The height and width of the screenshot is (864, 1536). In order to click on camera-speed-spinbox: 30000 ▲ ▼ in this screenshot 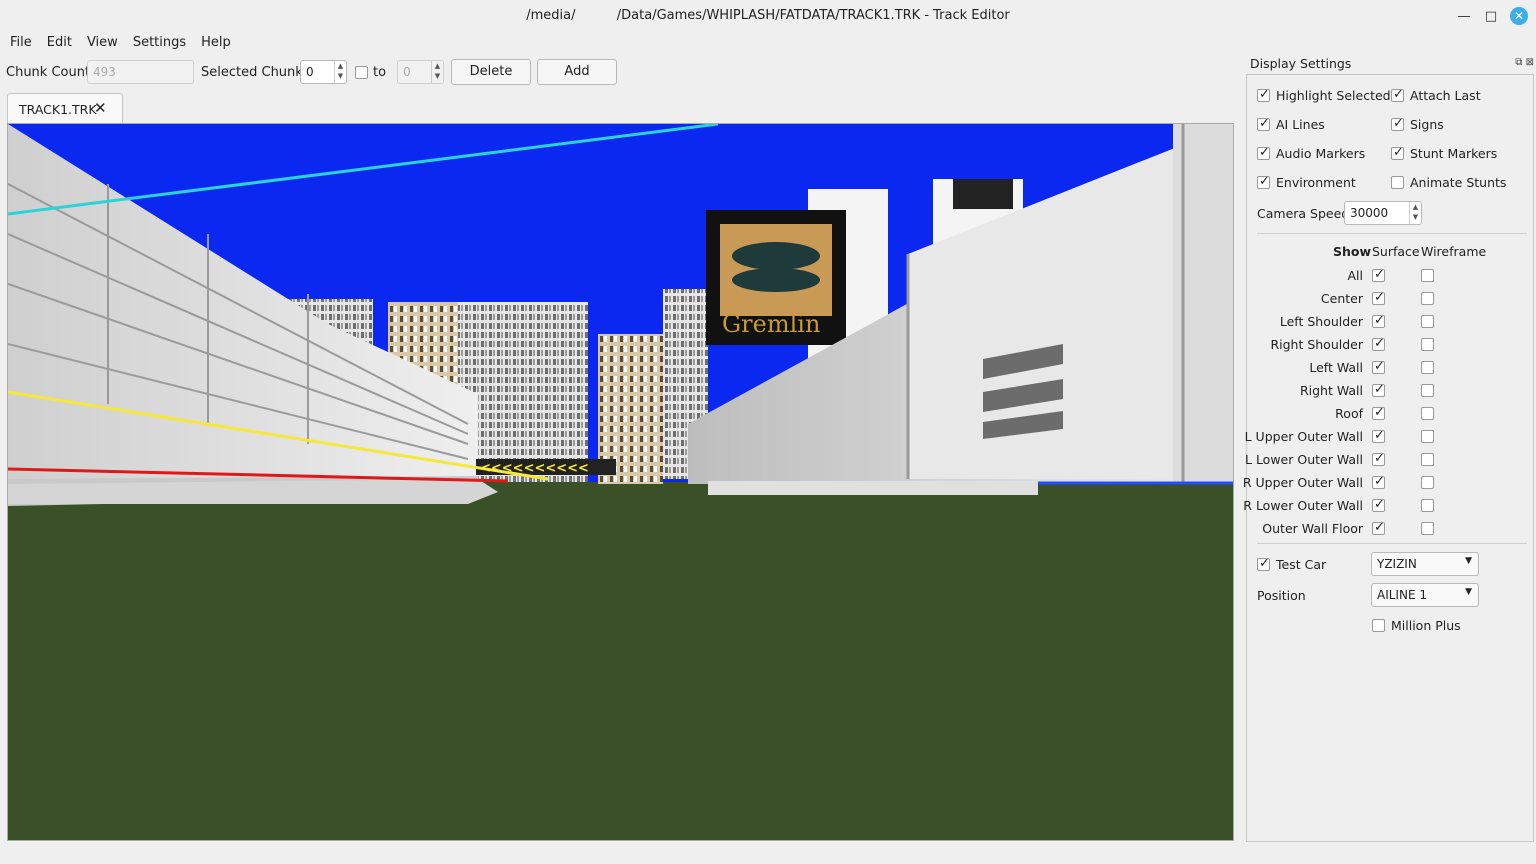, I will do `click(1383, 213)`.